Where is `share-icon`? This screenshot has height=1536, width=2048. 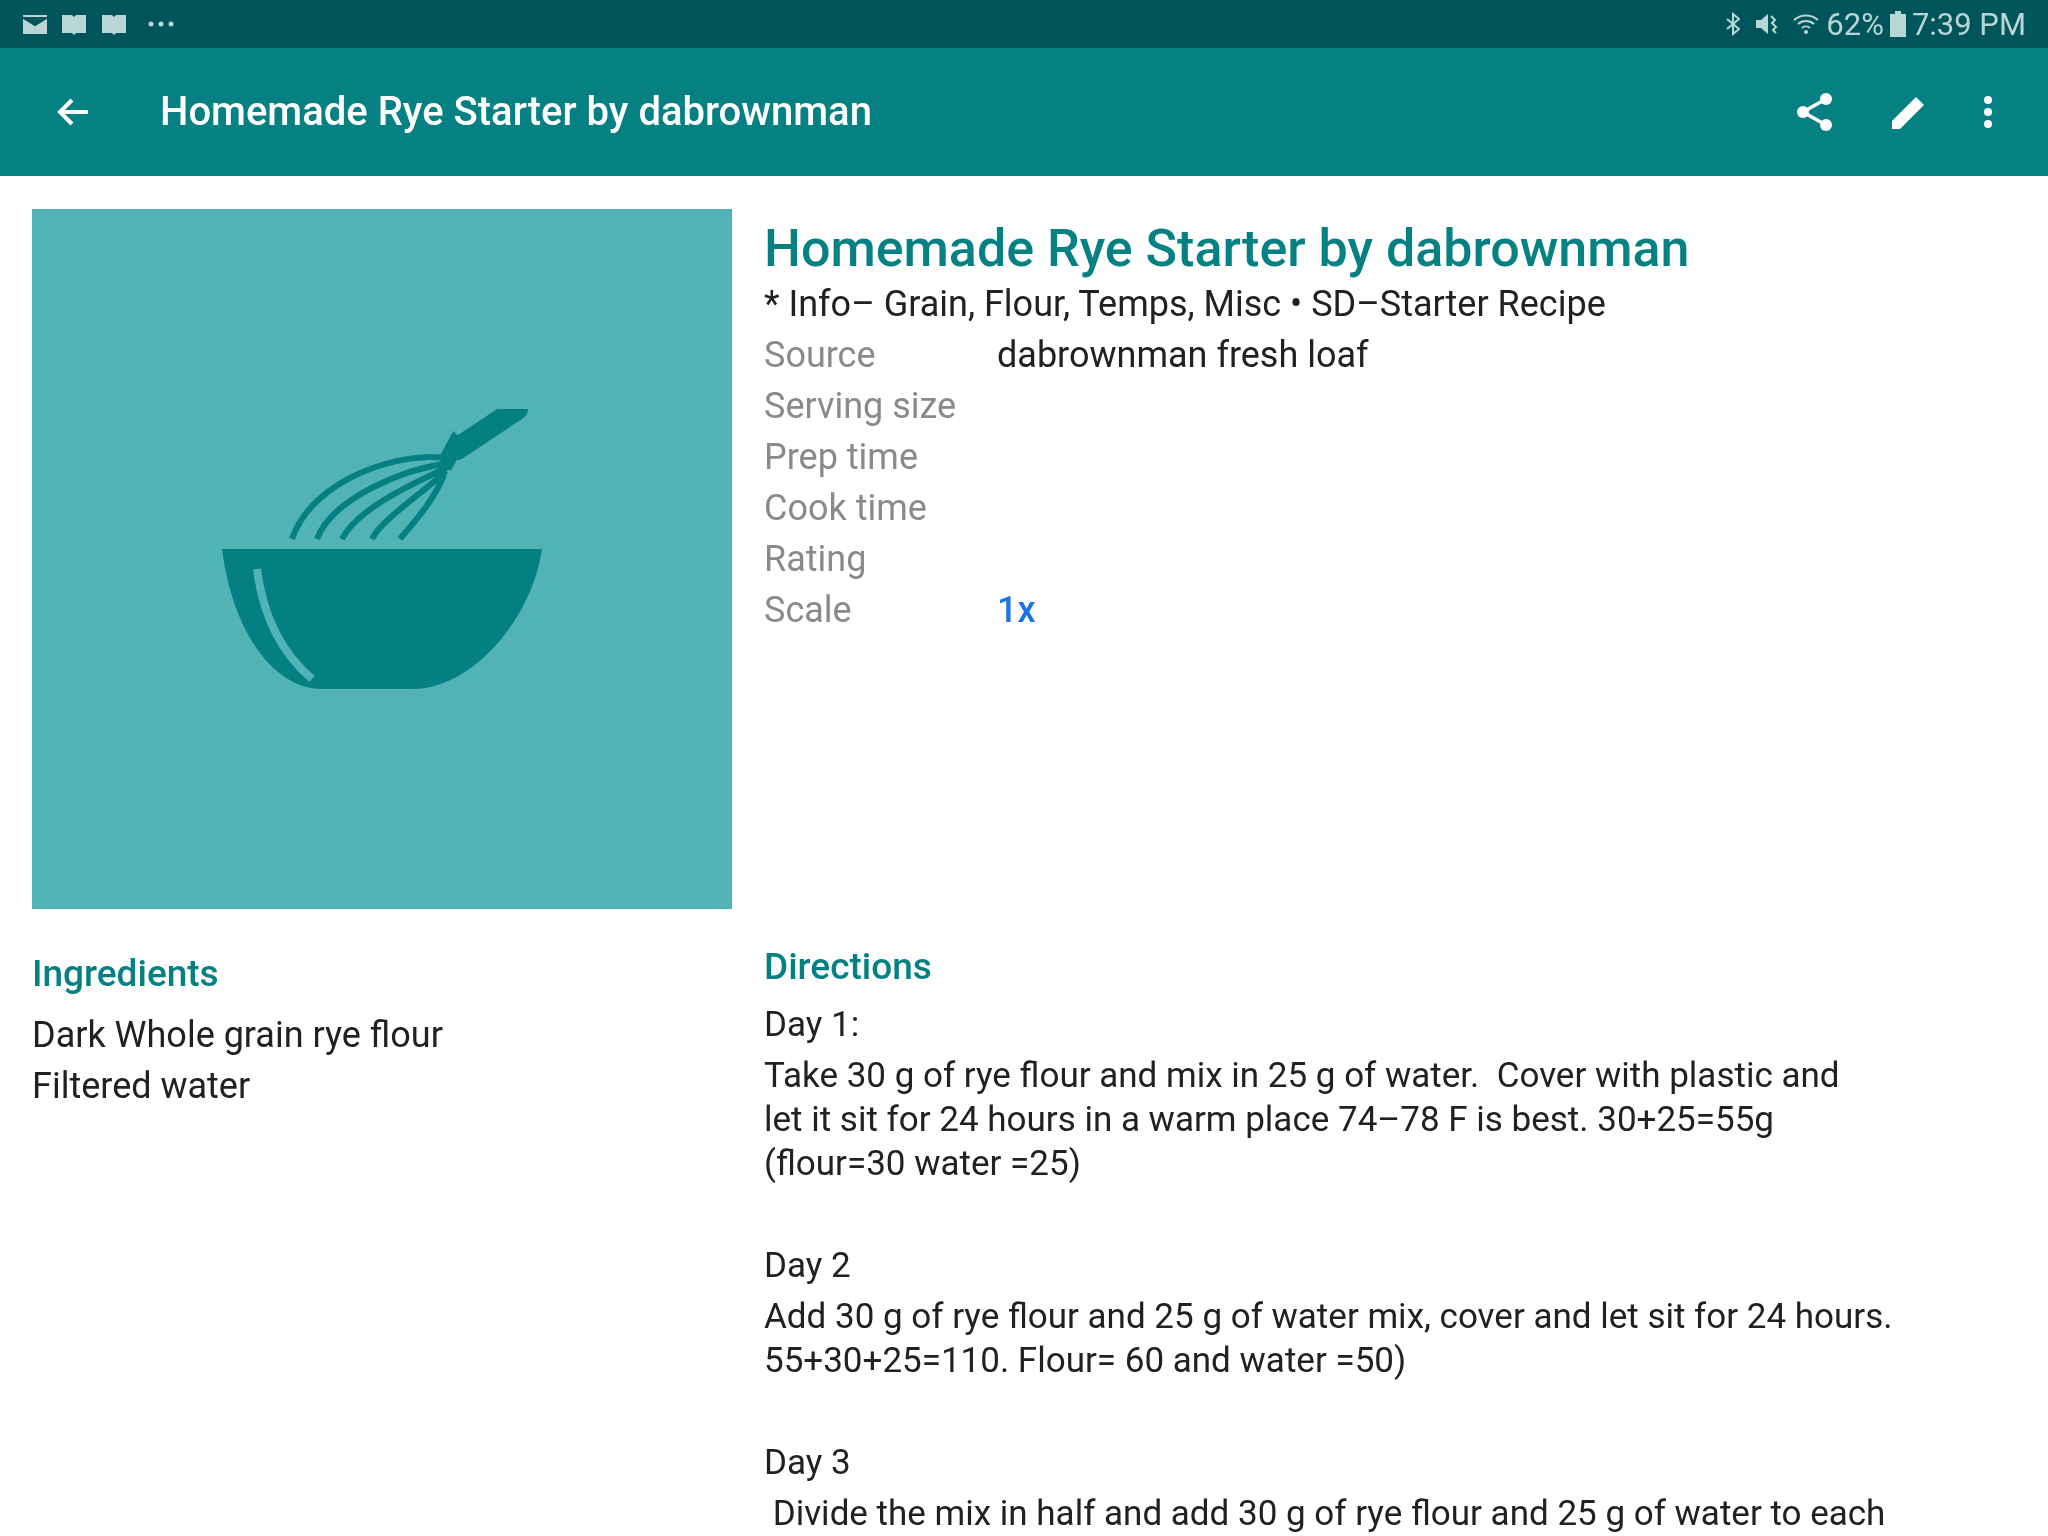 share-icon is located at coordinates (1815, 112).